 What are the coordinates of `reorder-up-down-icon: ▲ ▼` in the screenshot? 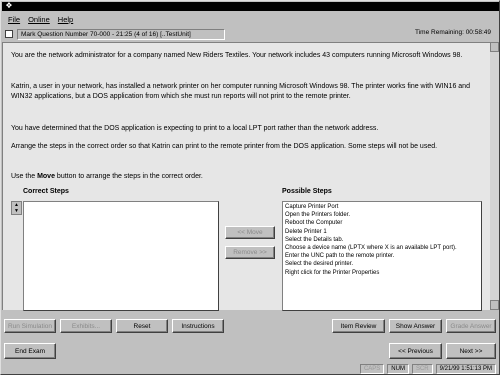 It's located at (16, 208).